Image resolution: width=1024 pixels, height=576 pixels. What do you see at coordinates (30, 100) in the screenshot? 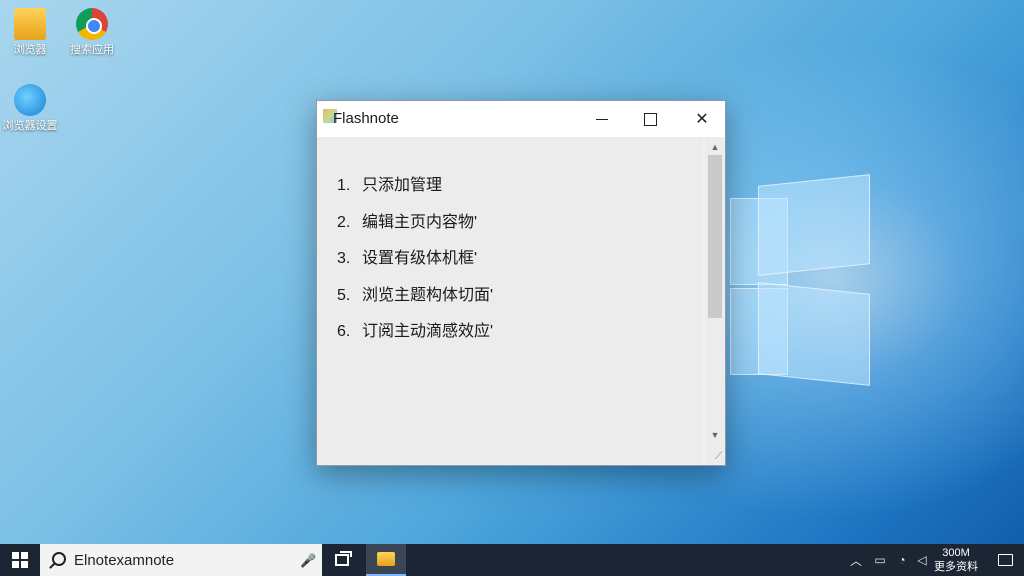
I see `ie-icon` at bounding box center [30, 100].